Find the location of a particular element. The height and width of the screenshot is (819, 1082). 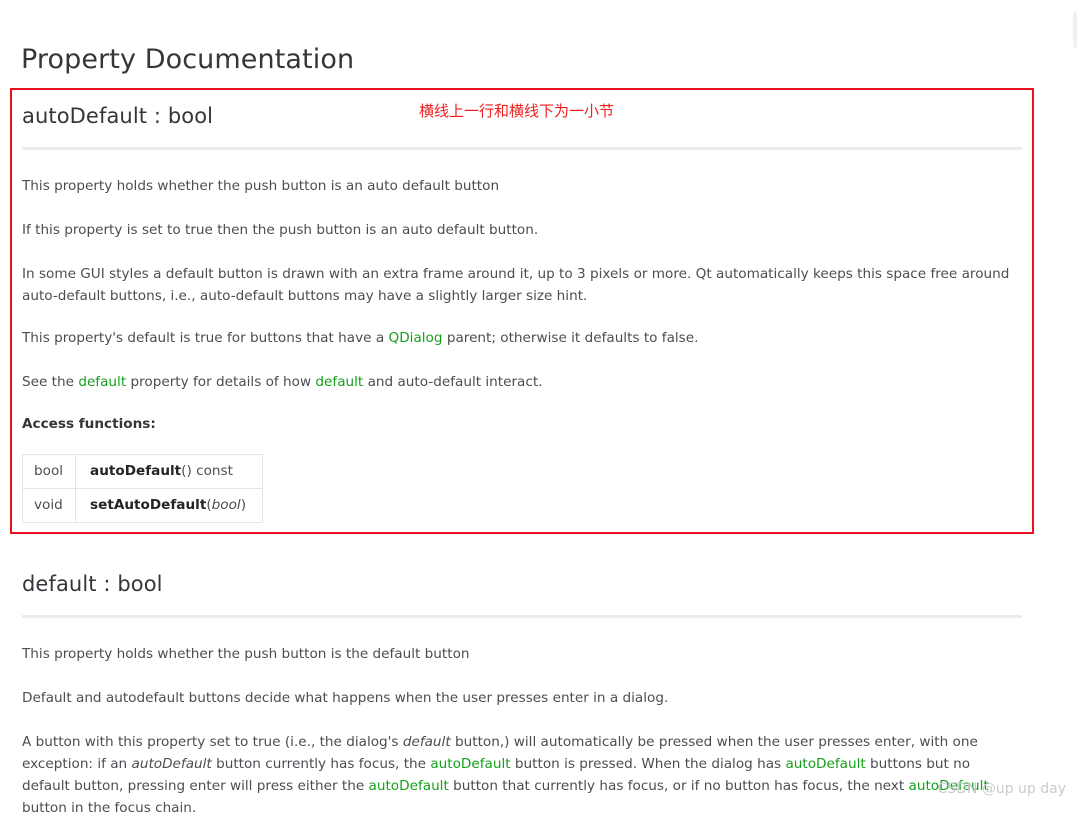

table-row: bool autoDefault() const is located at coordinates (142, 471).